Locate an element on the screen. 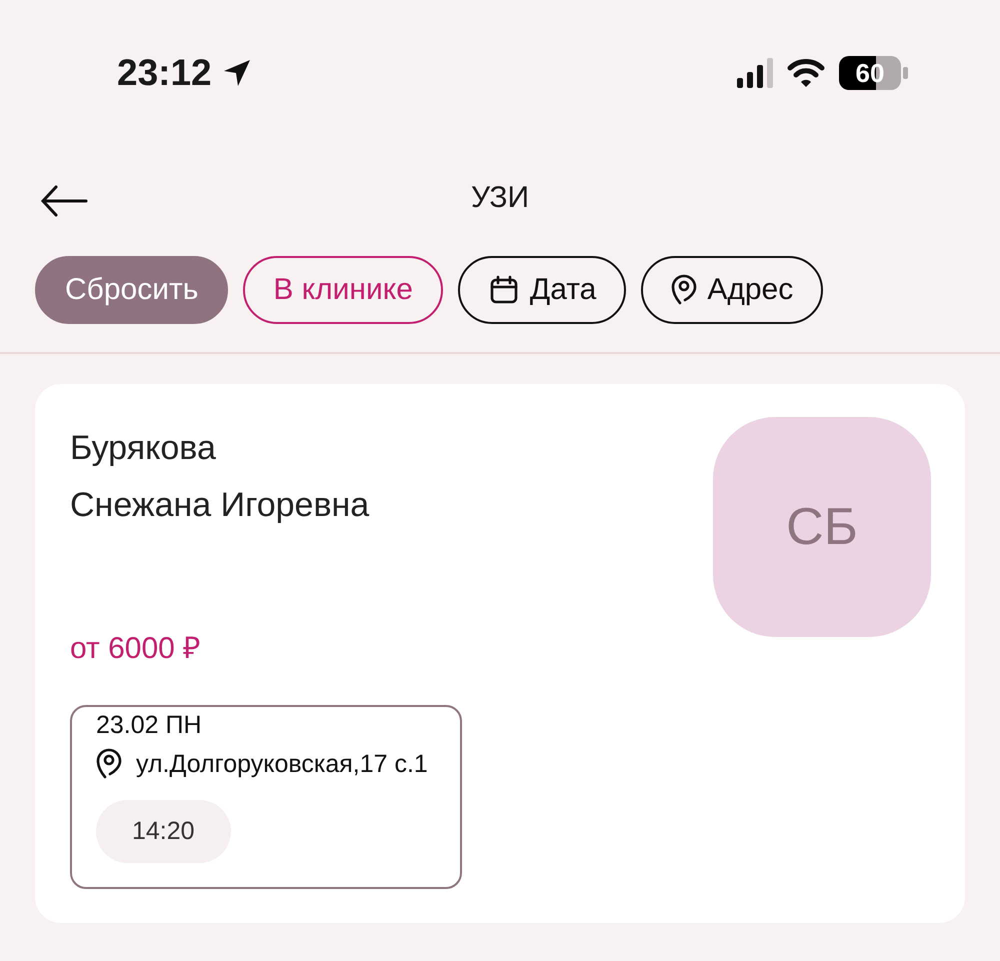 This screenshot has width=1000, height=961. clinic-address: ул.Долгоруковская,17 с.1 is located at coordinates (282, 764).